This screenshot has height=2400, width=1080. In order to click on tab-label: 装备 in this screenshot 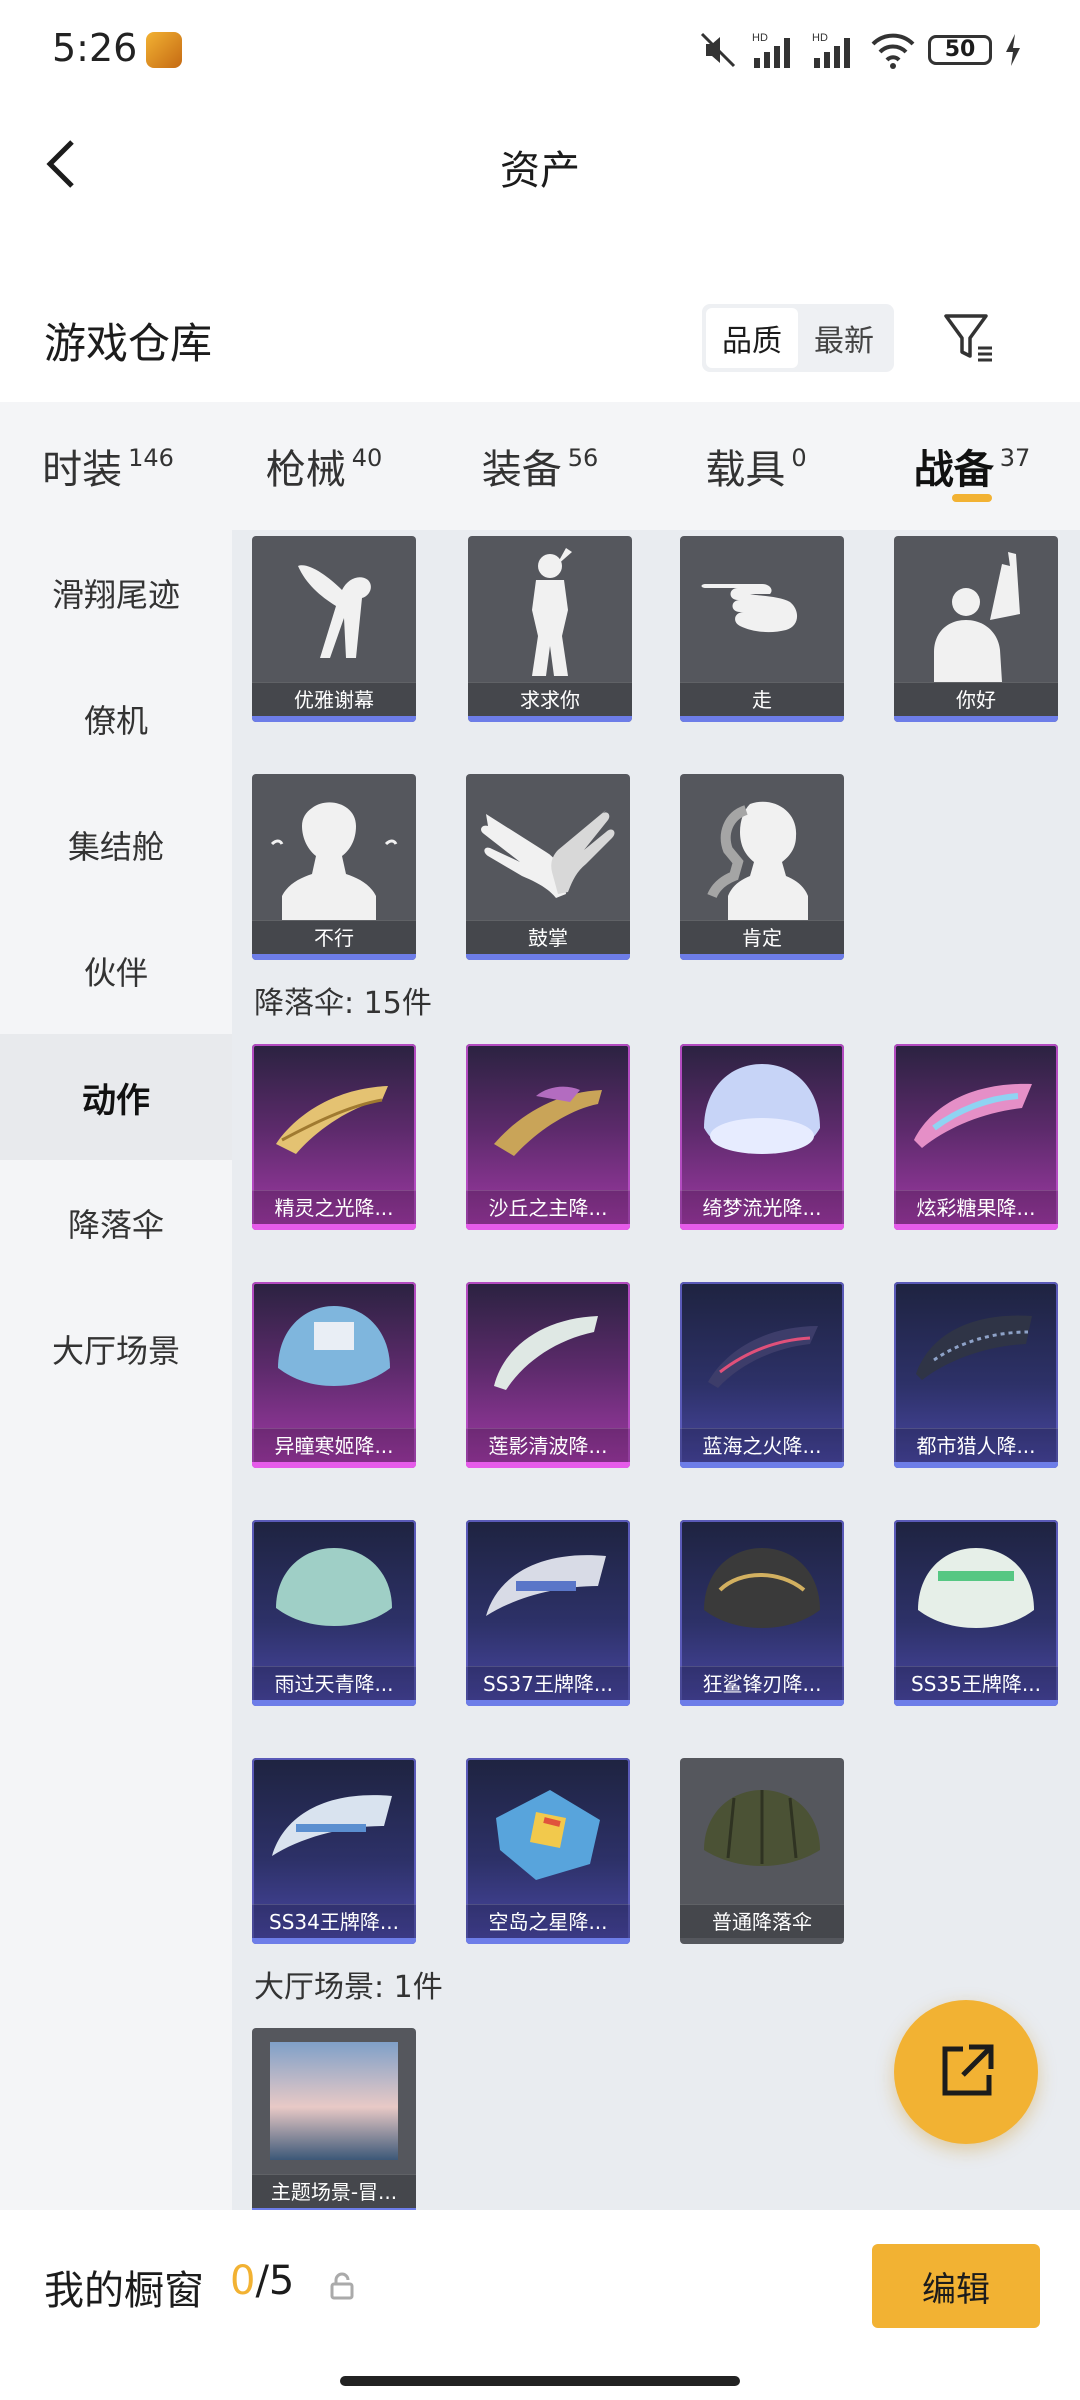, I will do `click(521, 470)`.